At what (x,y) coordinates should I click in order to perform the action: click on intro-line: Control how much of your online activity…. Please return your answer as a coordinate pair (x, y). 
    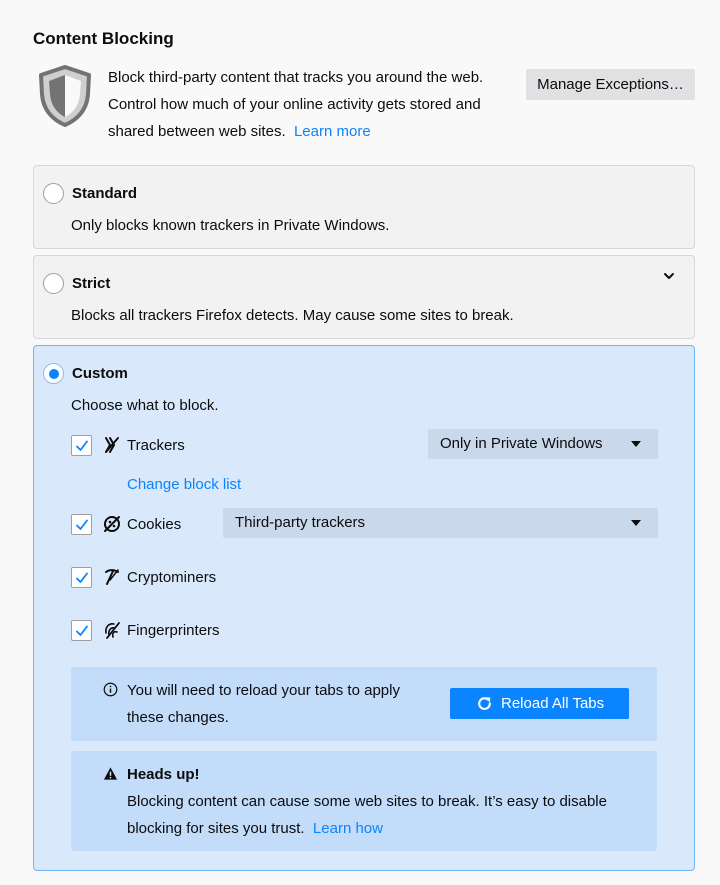
    Looking at the image, I should click on (294, 104).